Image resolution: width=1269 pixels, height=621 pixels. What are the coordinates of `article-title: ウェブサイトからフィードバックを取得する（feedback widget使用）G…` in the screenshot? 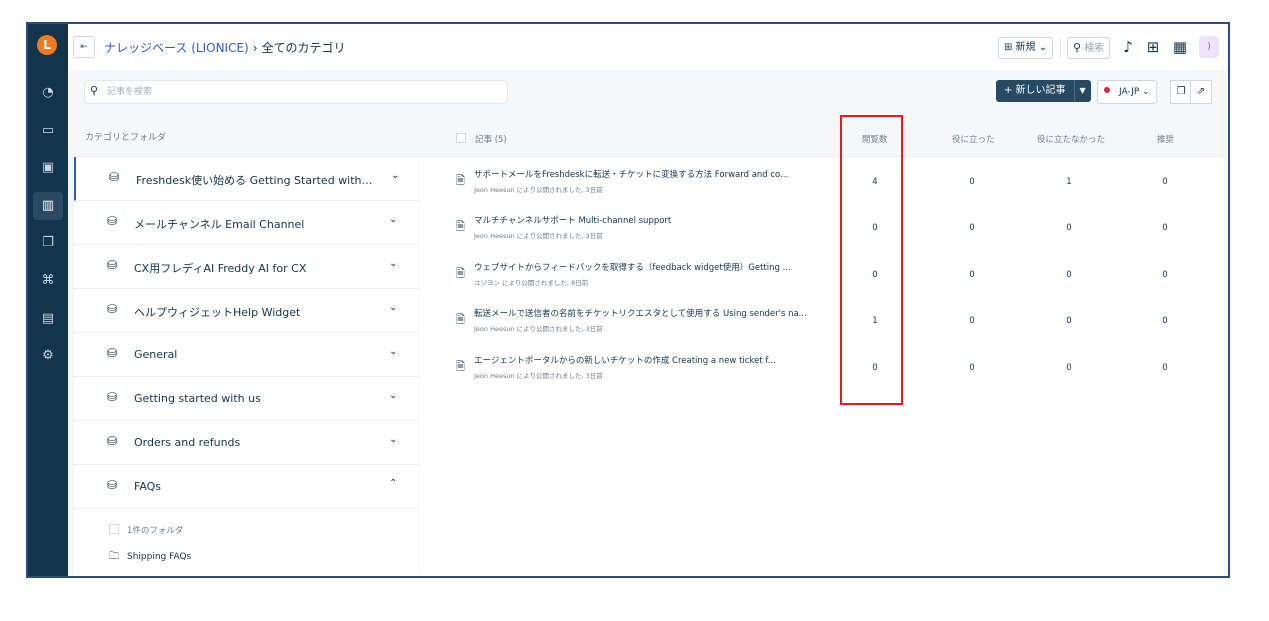 It's located at (632, 267).